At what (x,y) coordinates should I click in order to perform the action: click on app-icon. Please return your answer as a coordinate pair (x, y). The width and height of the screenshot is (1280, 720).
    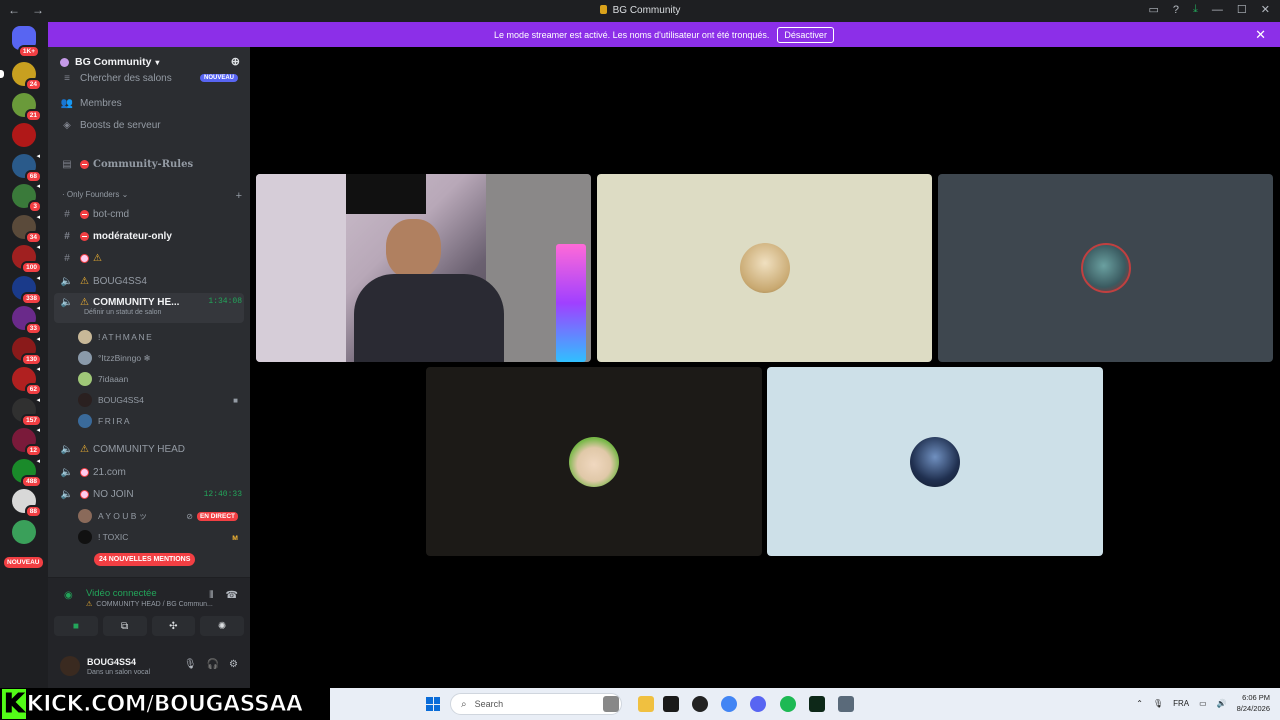
    Looking at the image, I should click on (671, 704).